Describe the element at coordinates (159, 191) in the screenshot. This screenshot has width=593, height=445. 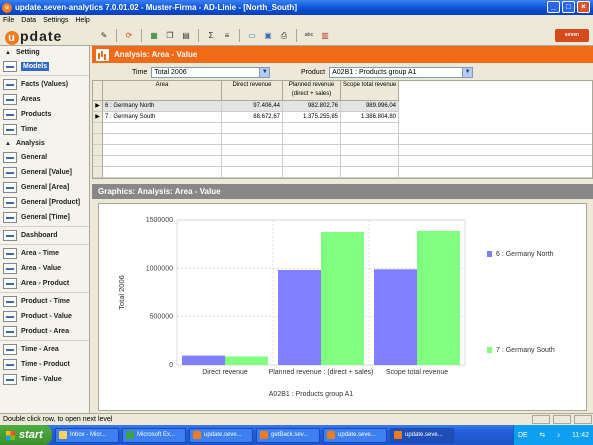
I see `graphics-title: Graphics: Analysis: Area - Value` at that location.